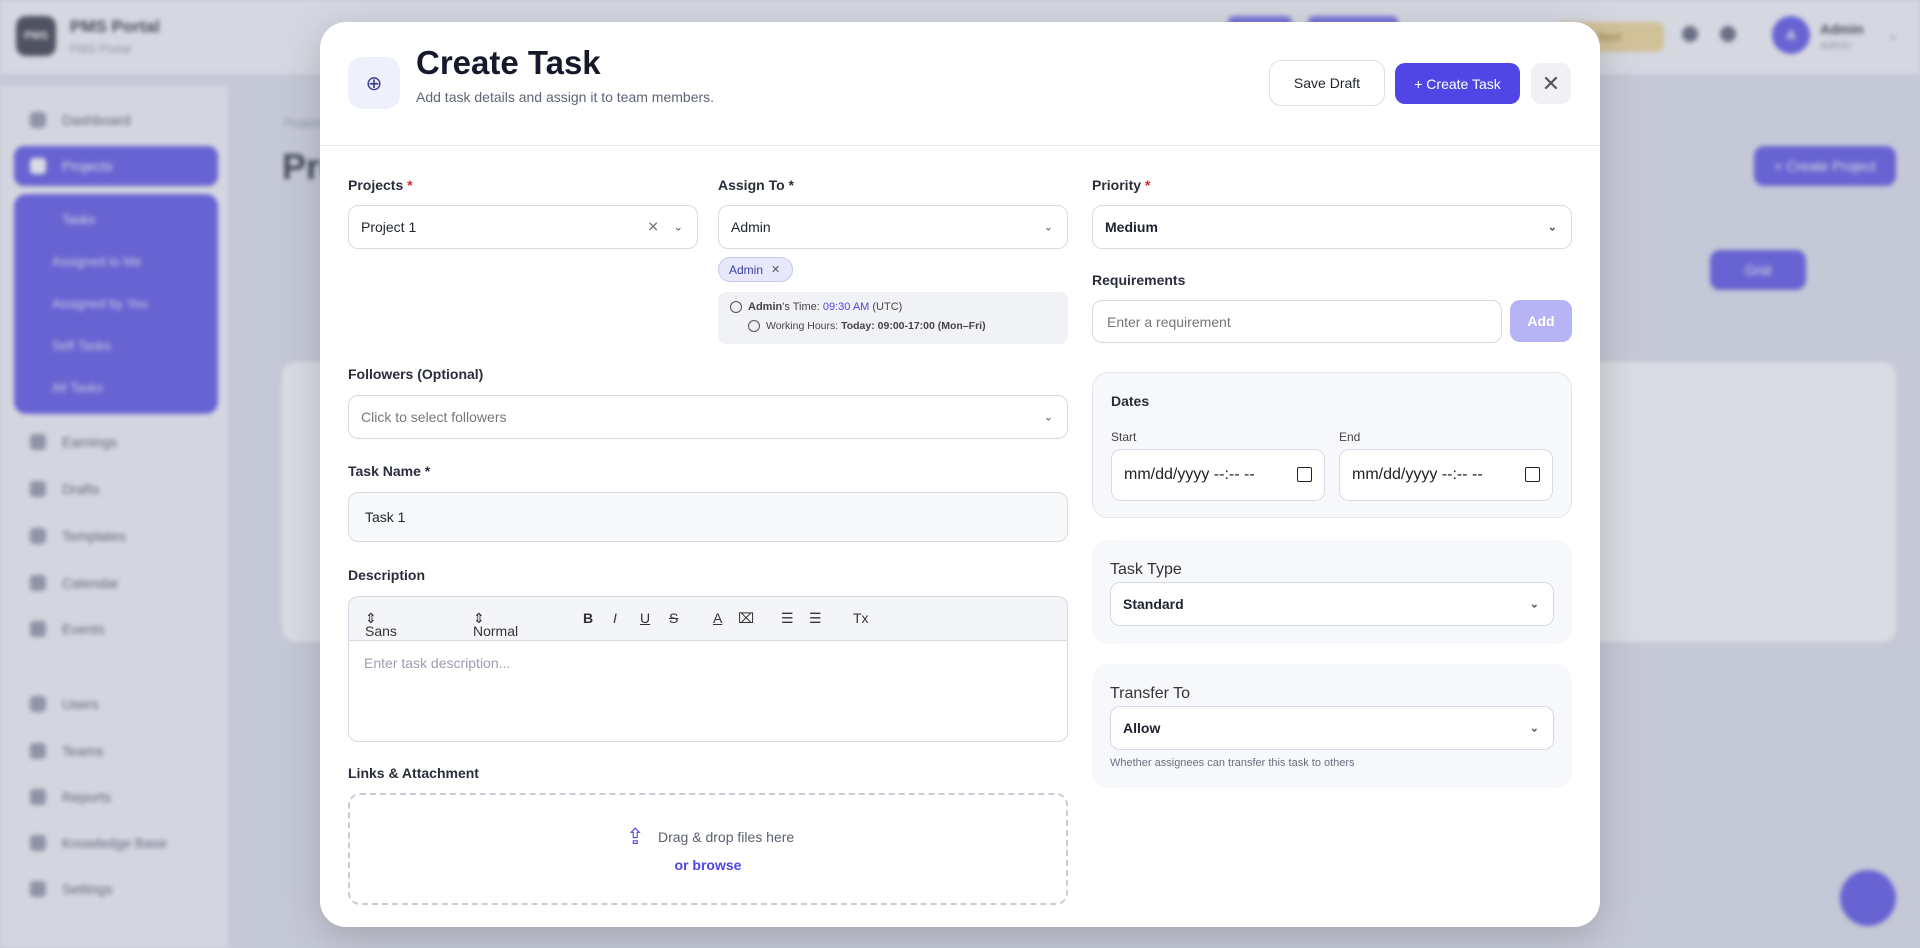  What do you see at coordinates (787, 618) in the screenshot?
I see `ordered-list-icon: ☰` at bounding box center [787, 618].